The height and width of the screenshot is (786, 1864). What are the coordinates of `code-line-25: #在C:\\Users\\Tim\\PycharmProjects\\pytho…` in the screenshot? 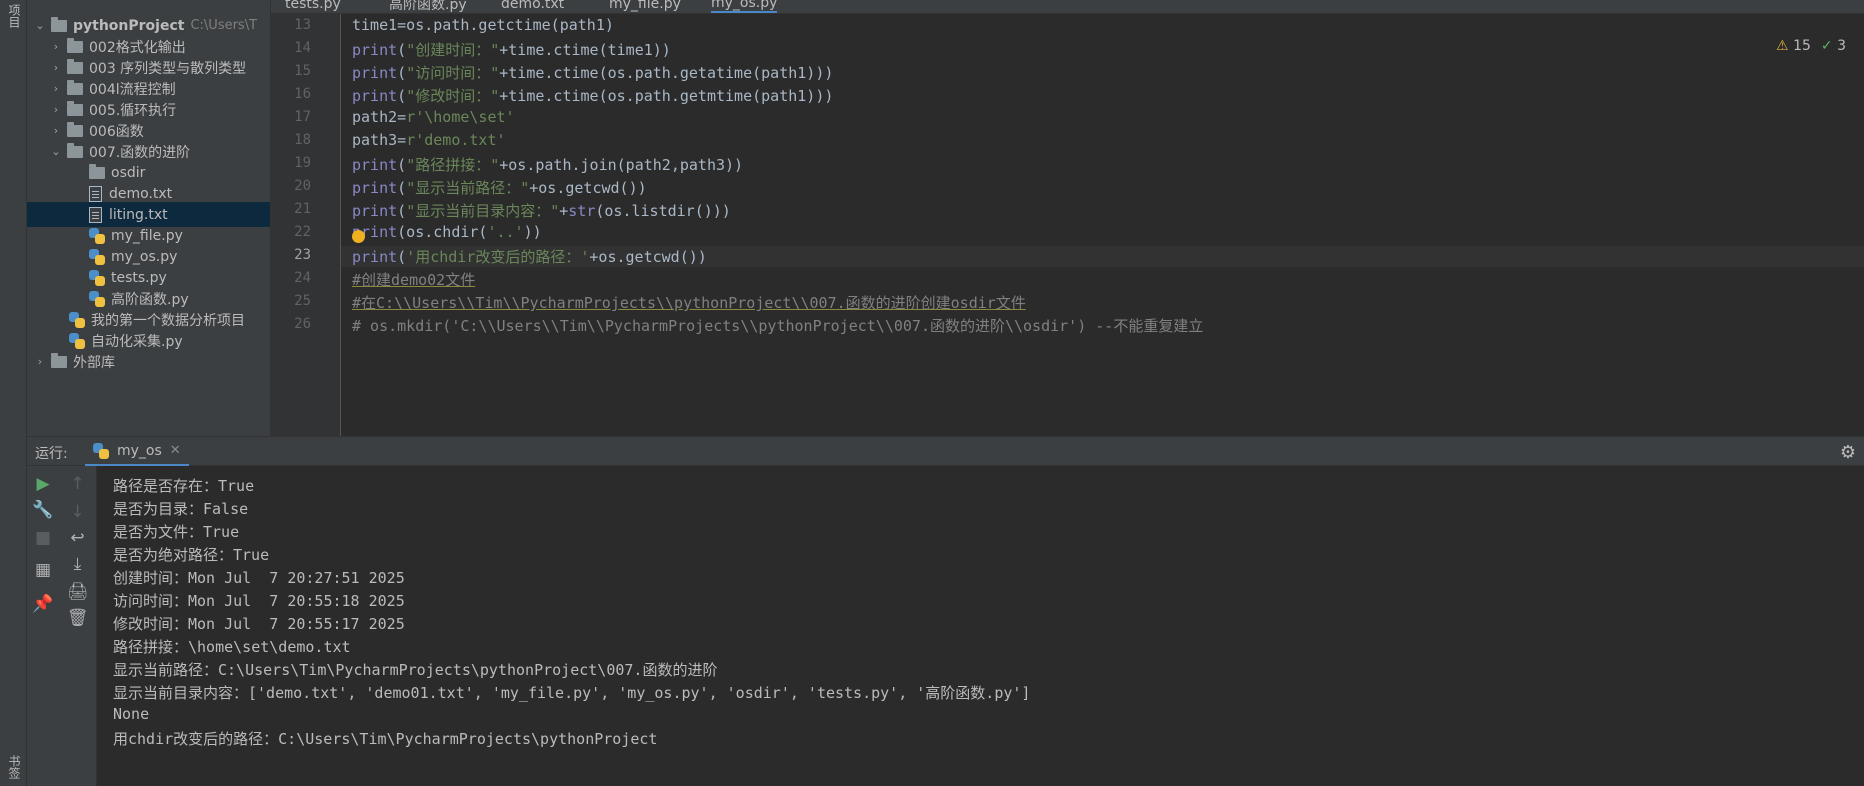 It's located at (689, 302).